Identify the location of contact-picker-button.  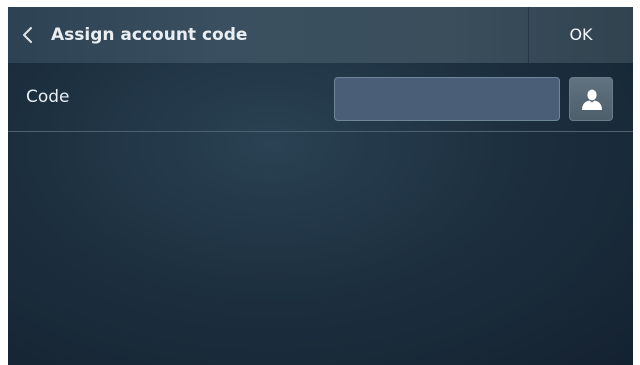
(591, 99).